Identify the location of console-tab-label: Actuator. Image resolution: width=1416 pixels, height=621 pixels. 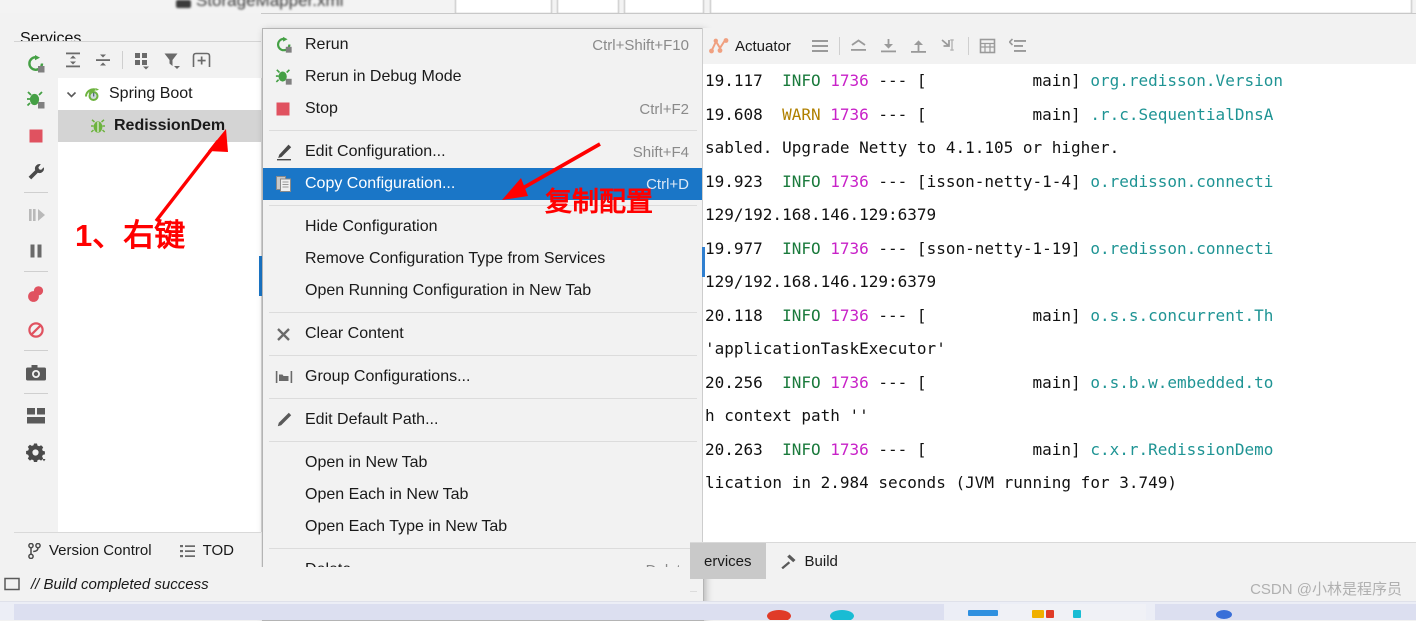
(763, 46).